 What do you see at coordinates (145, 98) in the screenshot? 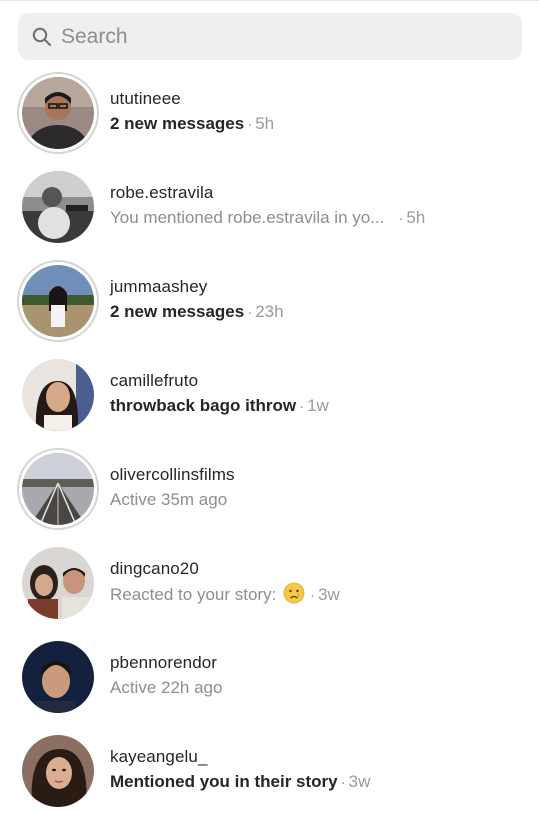
I see `conversation-username: ututineee` at bounding box center [145, 98].